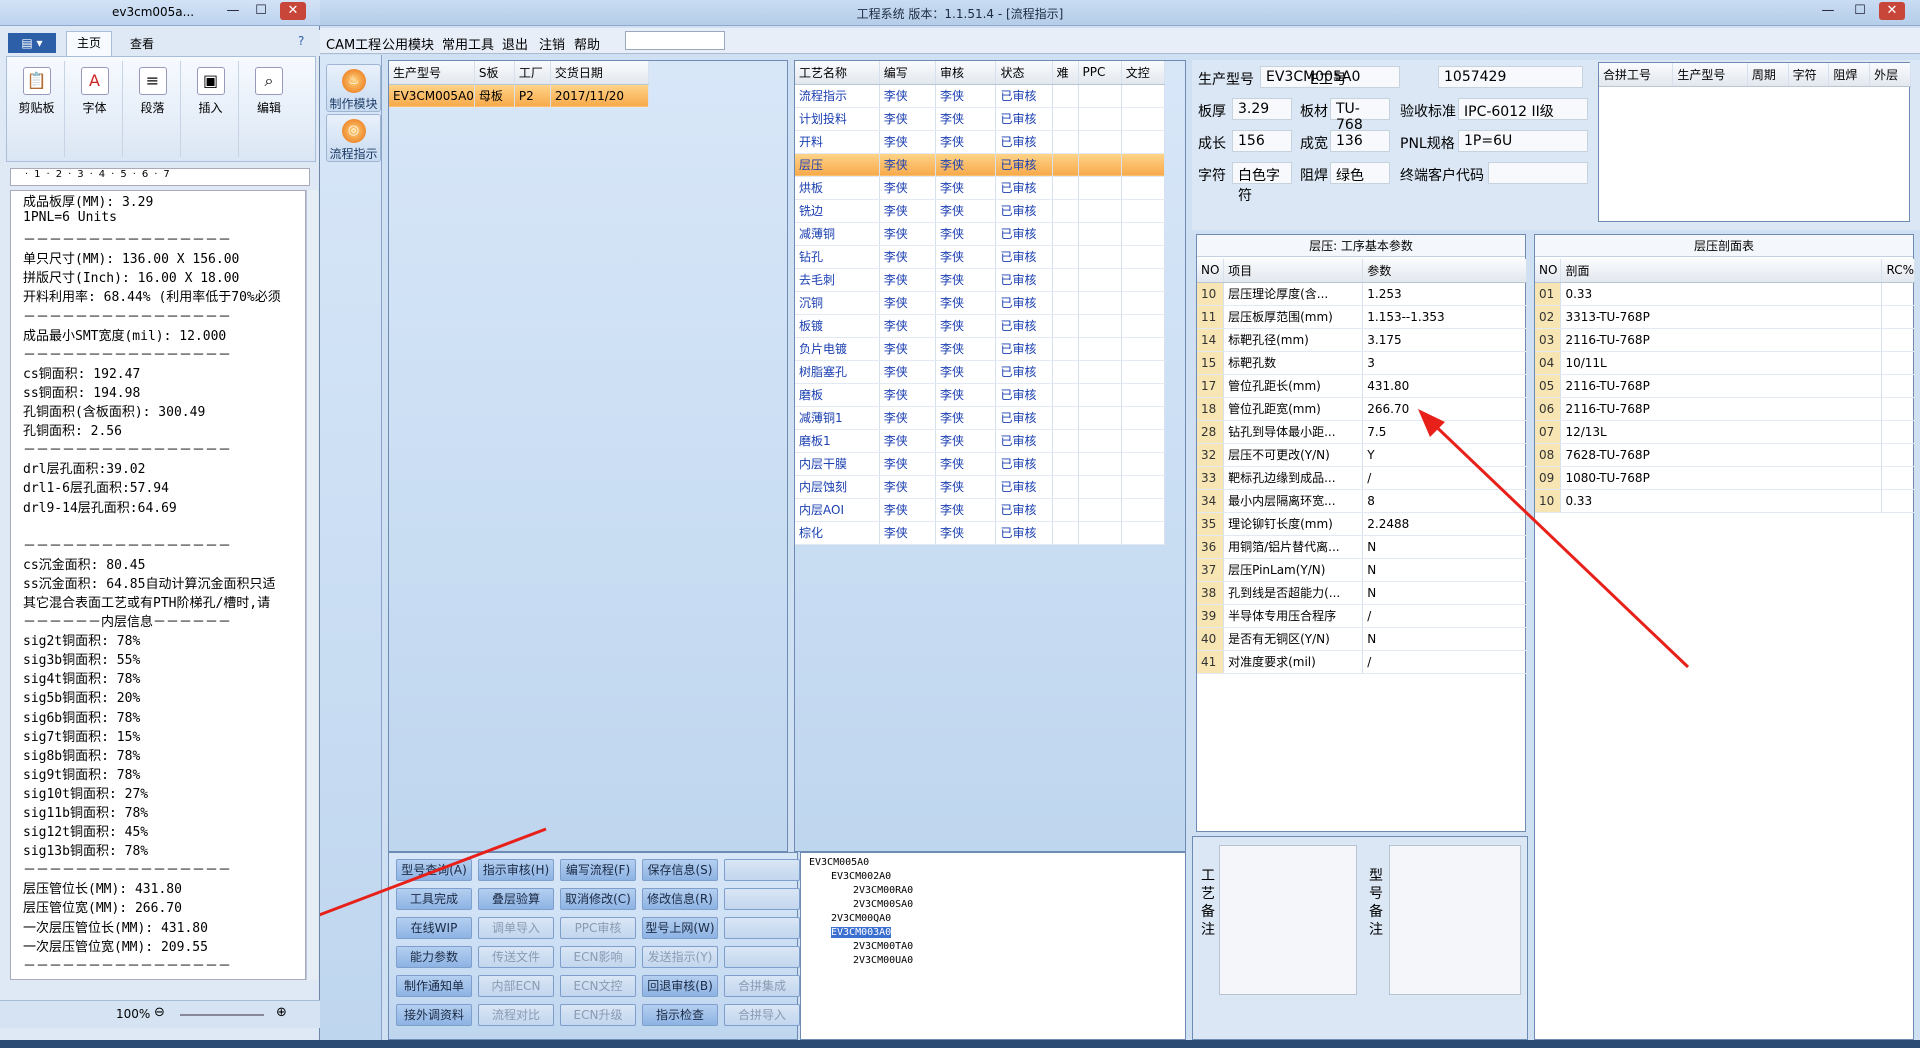 The height and width of the screenshot is (1048, 1920). Describe the element at coordinates (82, 374) in the screenshot. I see `doc-line: cs铜面积: 192.47` at that location.